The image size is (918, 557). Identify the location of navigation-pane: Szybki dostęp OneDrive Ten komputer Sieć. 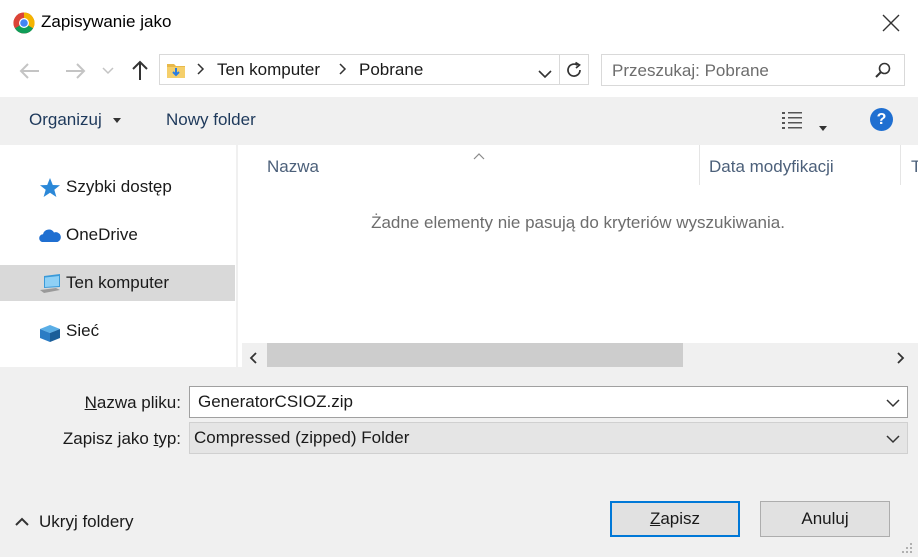
(119, 256).